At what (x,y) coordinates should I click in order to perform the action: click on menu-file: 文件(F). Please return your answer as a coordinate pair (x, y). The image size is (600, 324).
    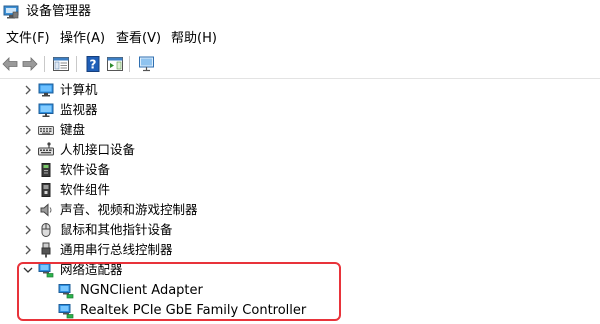
    Looking at the image, I should click on (28, 39).